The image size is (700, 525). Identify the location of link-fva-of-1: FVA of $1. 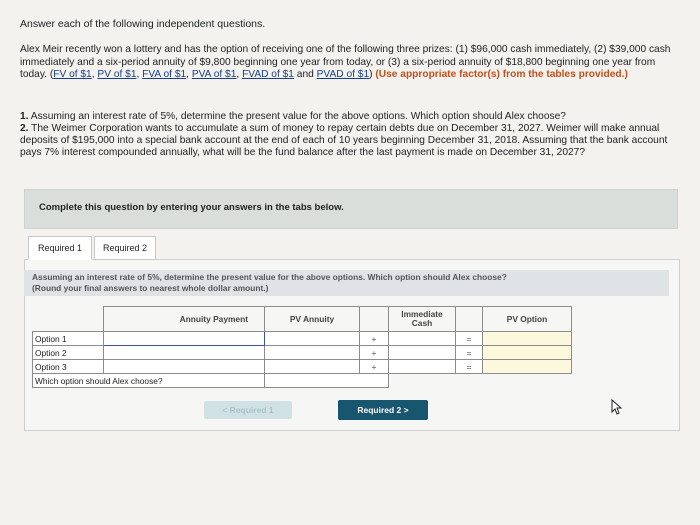
(164, 74).